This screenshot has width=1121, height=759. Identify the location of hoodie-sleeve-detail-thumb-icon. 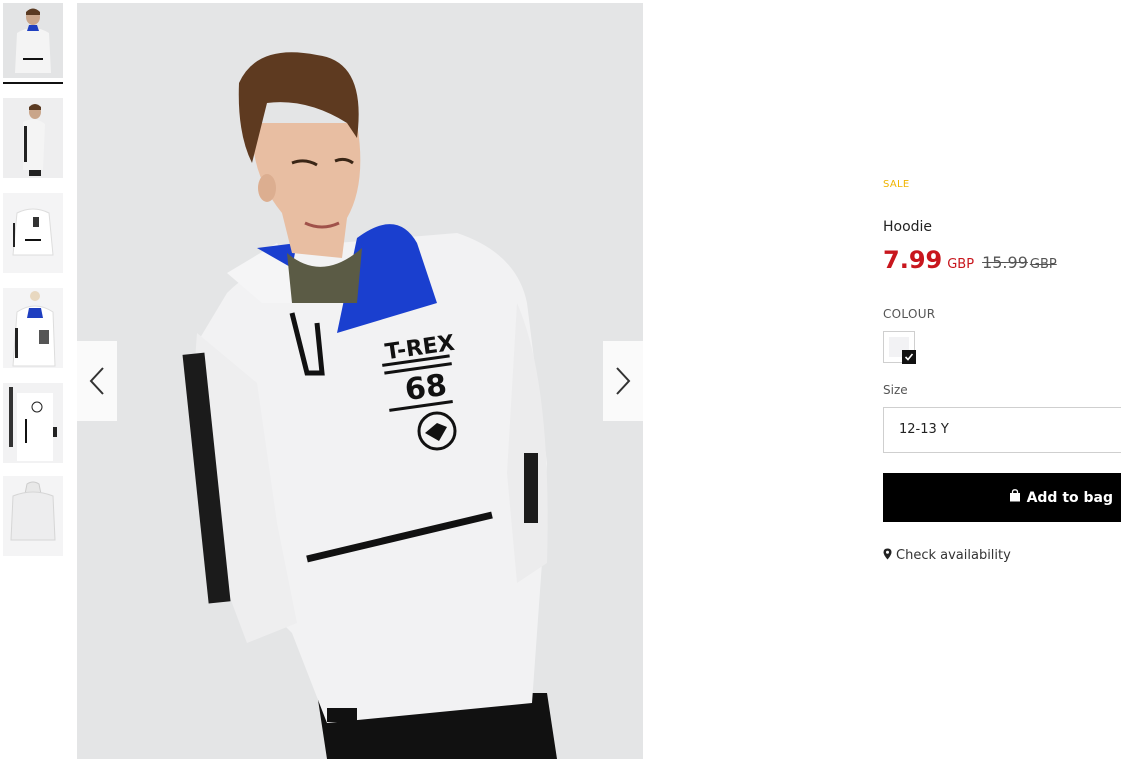
(33, 423).